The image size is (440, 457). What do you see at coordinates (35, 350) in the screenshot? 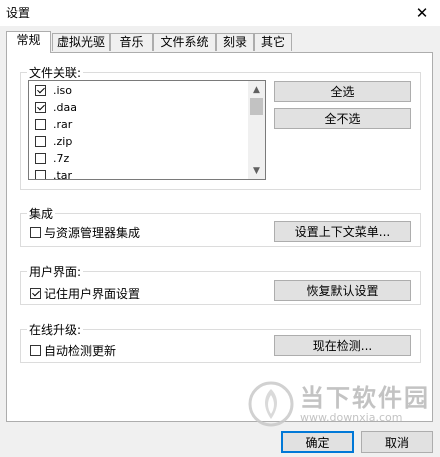
I see `auto-update-checkbox` at bounding box center [35, 350].